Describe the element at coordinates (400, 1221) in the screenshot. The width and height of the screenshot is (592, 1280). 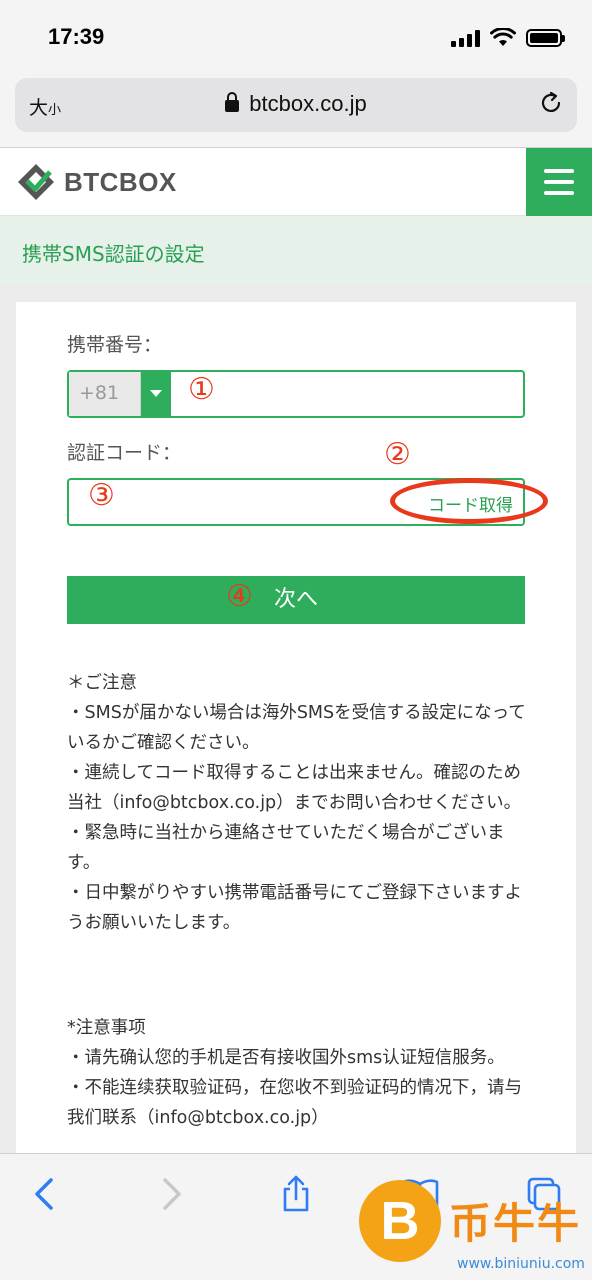
I see `bitcoin-coin-icon: B` at that location.